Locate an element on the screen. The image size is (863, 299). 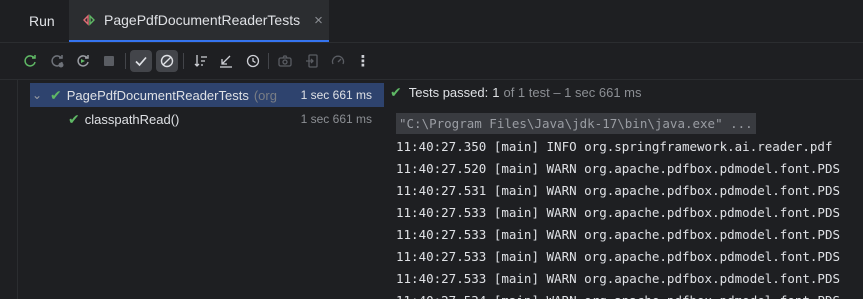
more-icon: ⋮ is located at coordinates (363, 61).